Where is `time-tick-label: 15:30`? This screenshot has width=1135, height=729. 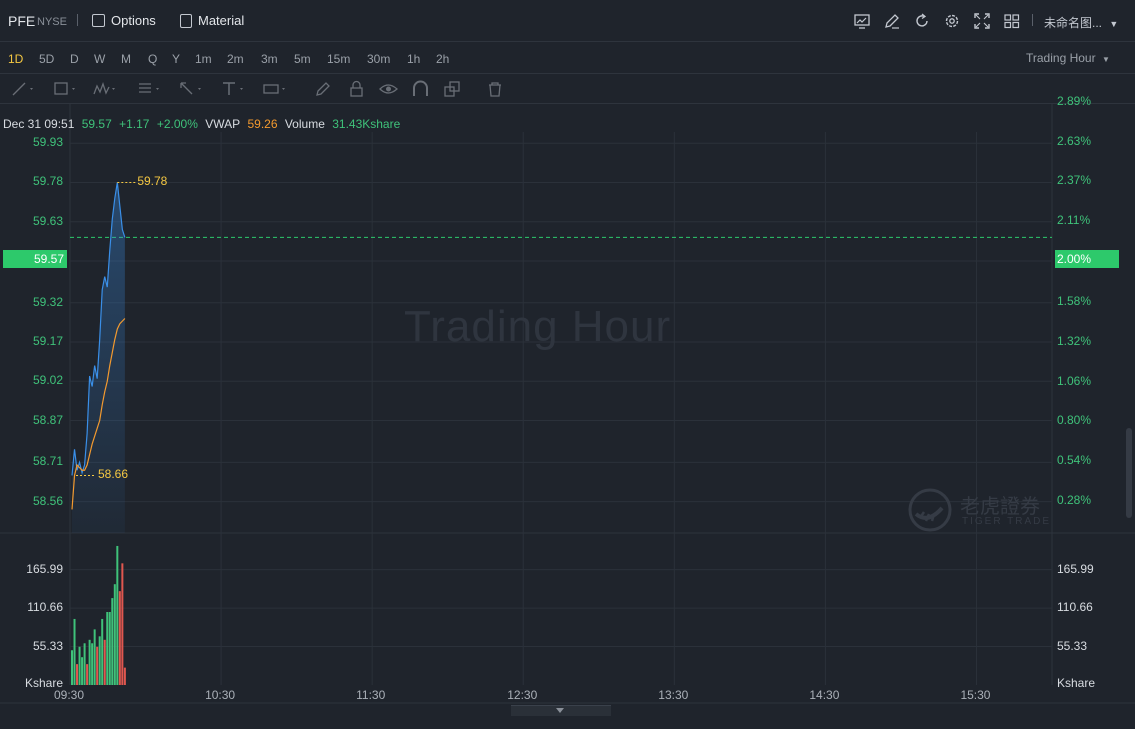 time-tick-label: 15:30 is located at coordinates (975, 695).